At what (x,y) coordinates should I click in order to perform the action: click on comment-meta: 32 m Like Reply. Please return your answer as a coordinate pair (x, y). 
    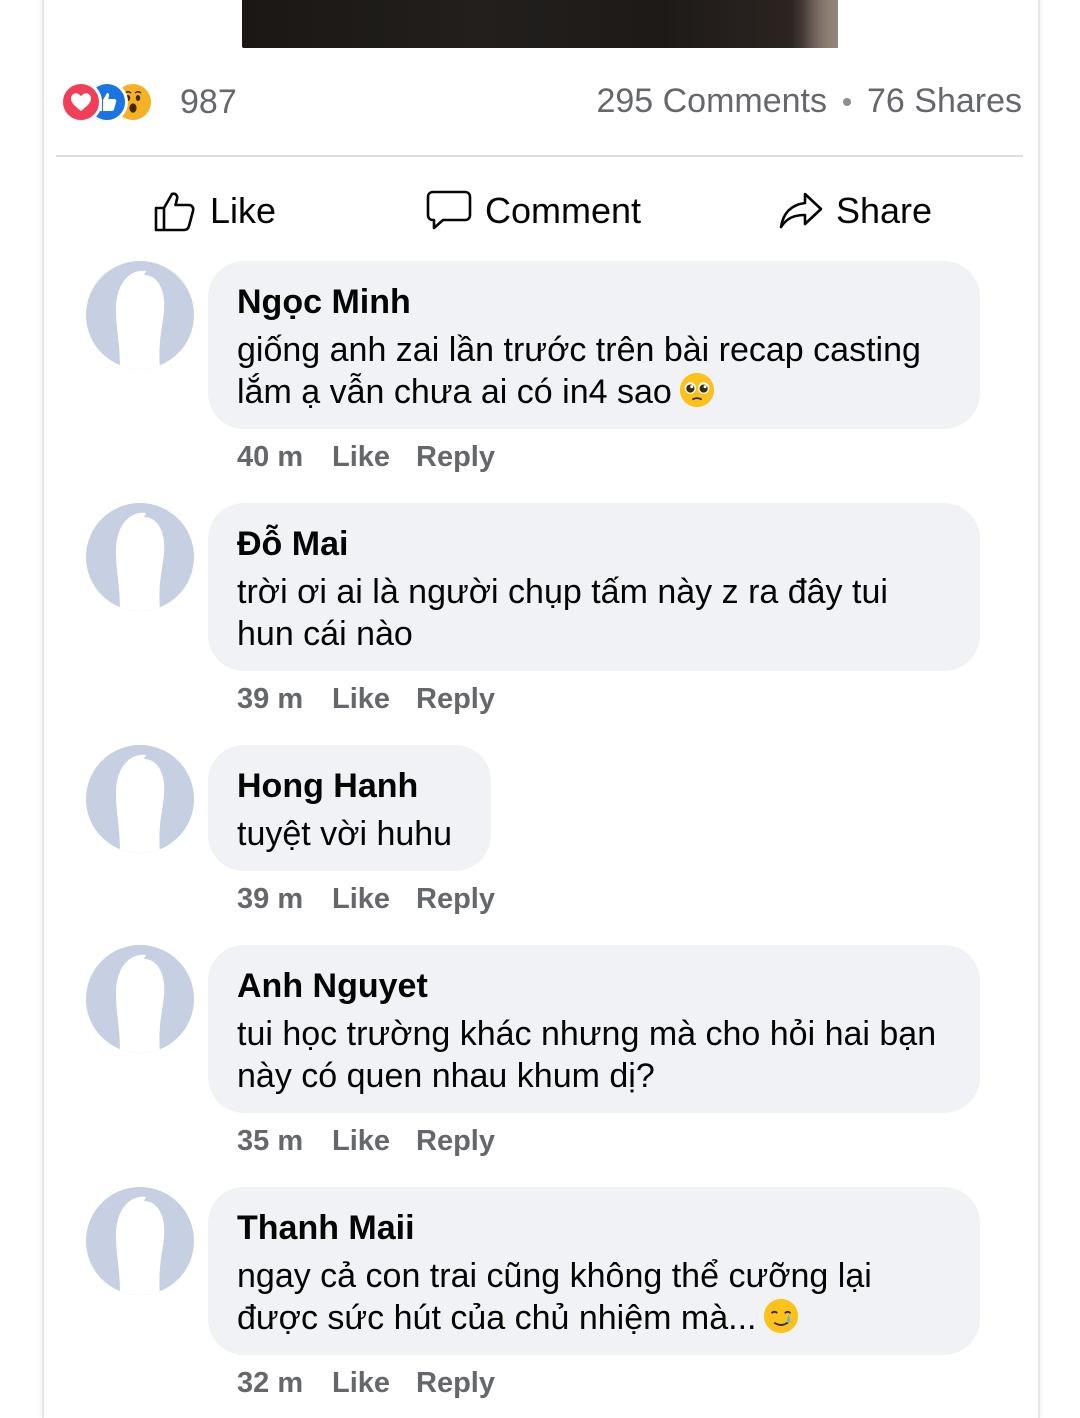
    Looking at the image, I should click on (366, 1383).